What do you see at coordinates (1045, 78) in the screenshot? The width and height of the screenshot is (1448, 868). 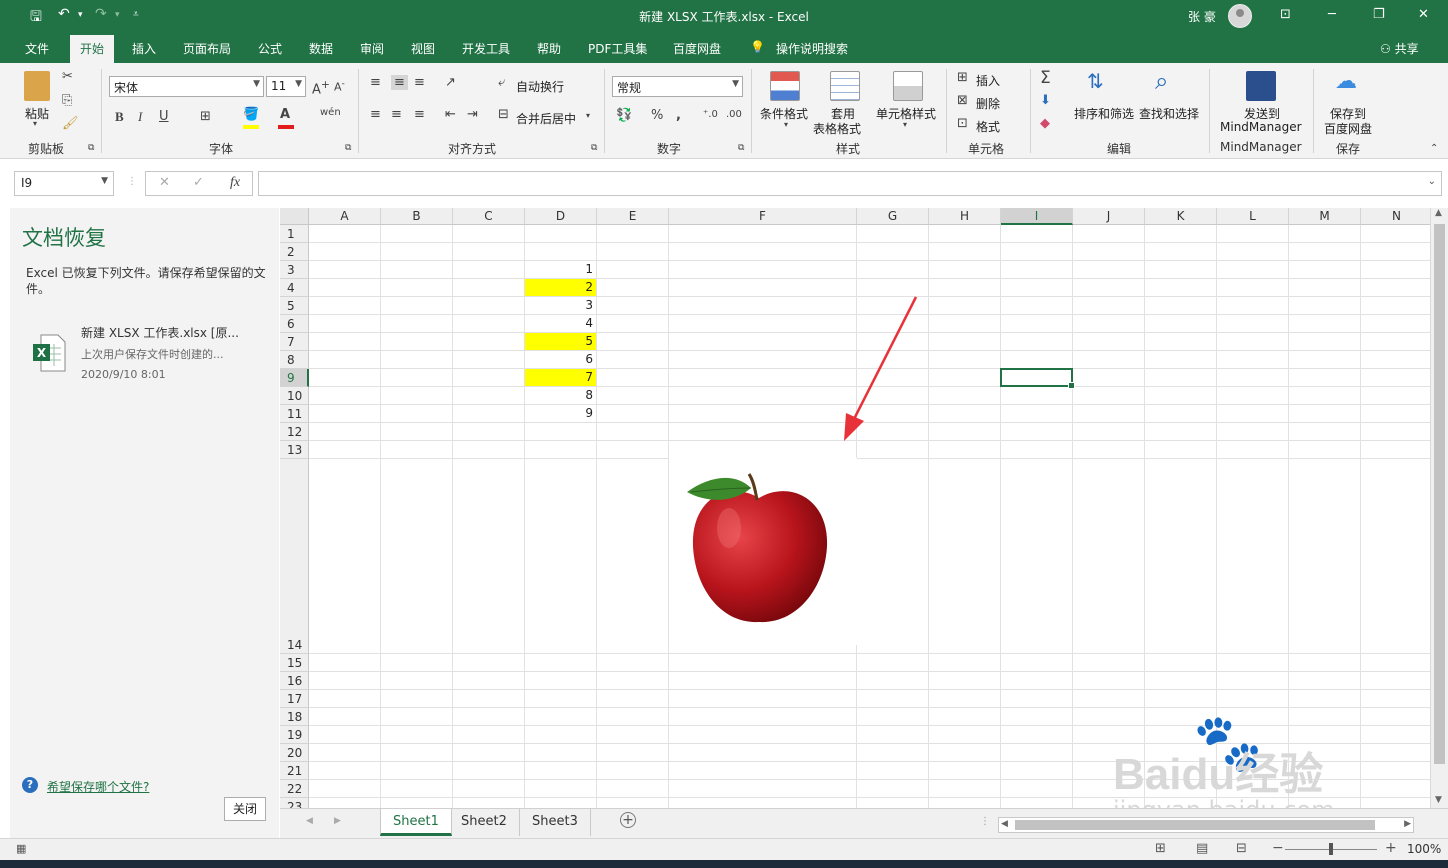 I see `autosum-icon: Σ` at bounding box center [1045, 78].